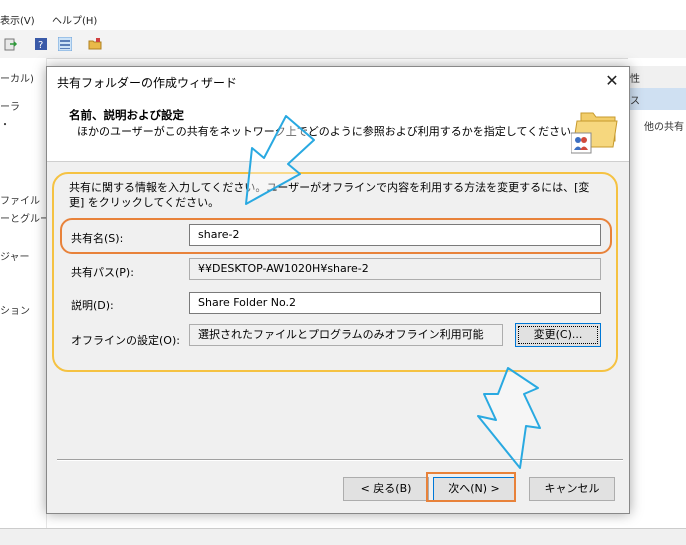 Image resolution: width=686 pixels, height=545 pixels. Describe the element at coordinates (95, 44) in the screenshot. I see `toolbar-folder-icon` at that location.